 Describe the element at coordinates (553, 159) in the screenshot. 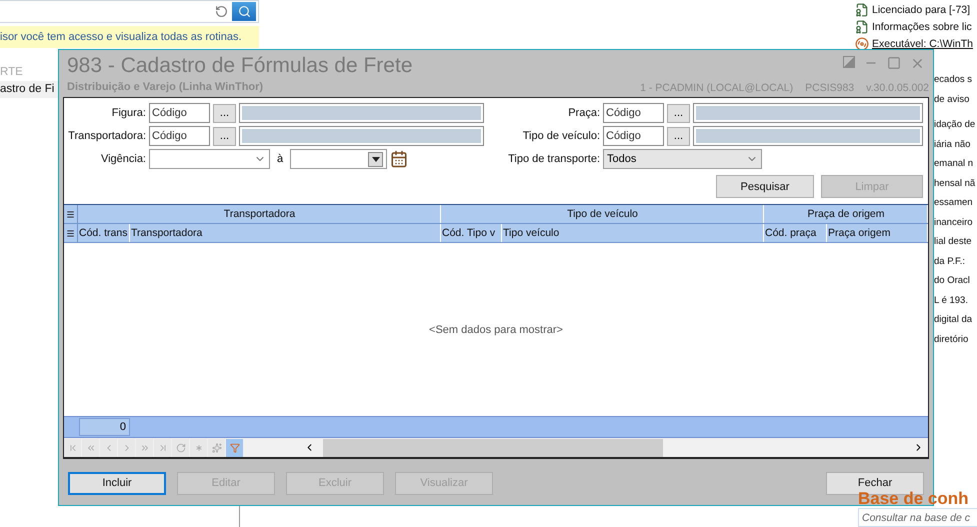

I see `field-label: Tipo de transporte:` at that location.